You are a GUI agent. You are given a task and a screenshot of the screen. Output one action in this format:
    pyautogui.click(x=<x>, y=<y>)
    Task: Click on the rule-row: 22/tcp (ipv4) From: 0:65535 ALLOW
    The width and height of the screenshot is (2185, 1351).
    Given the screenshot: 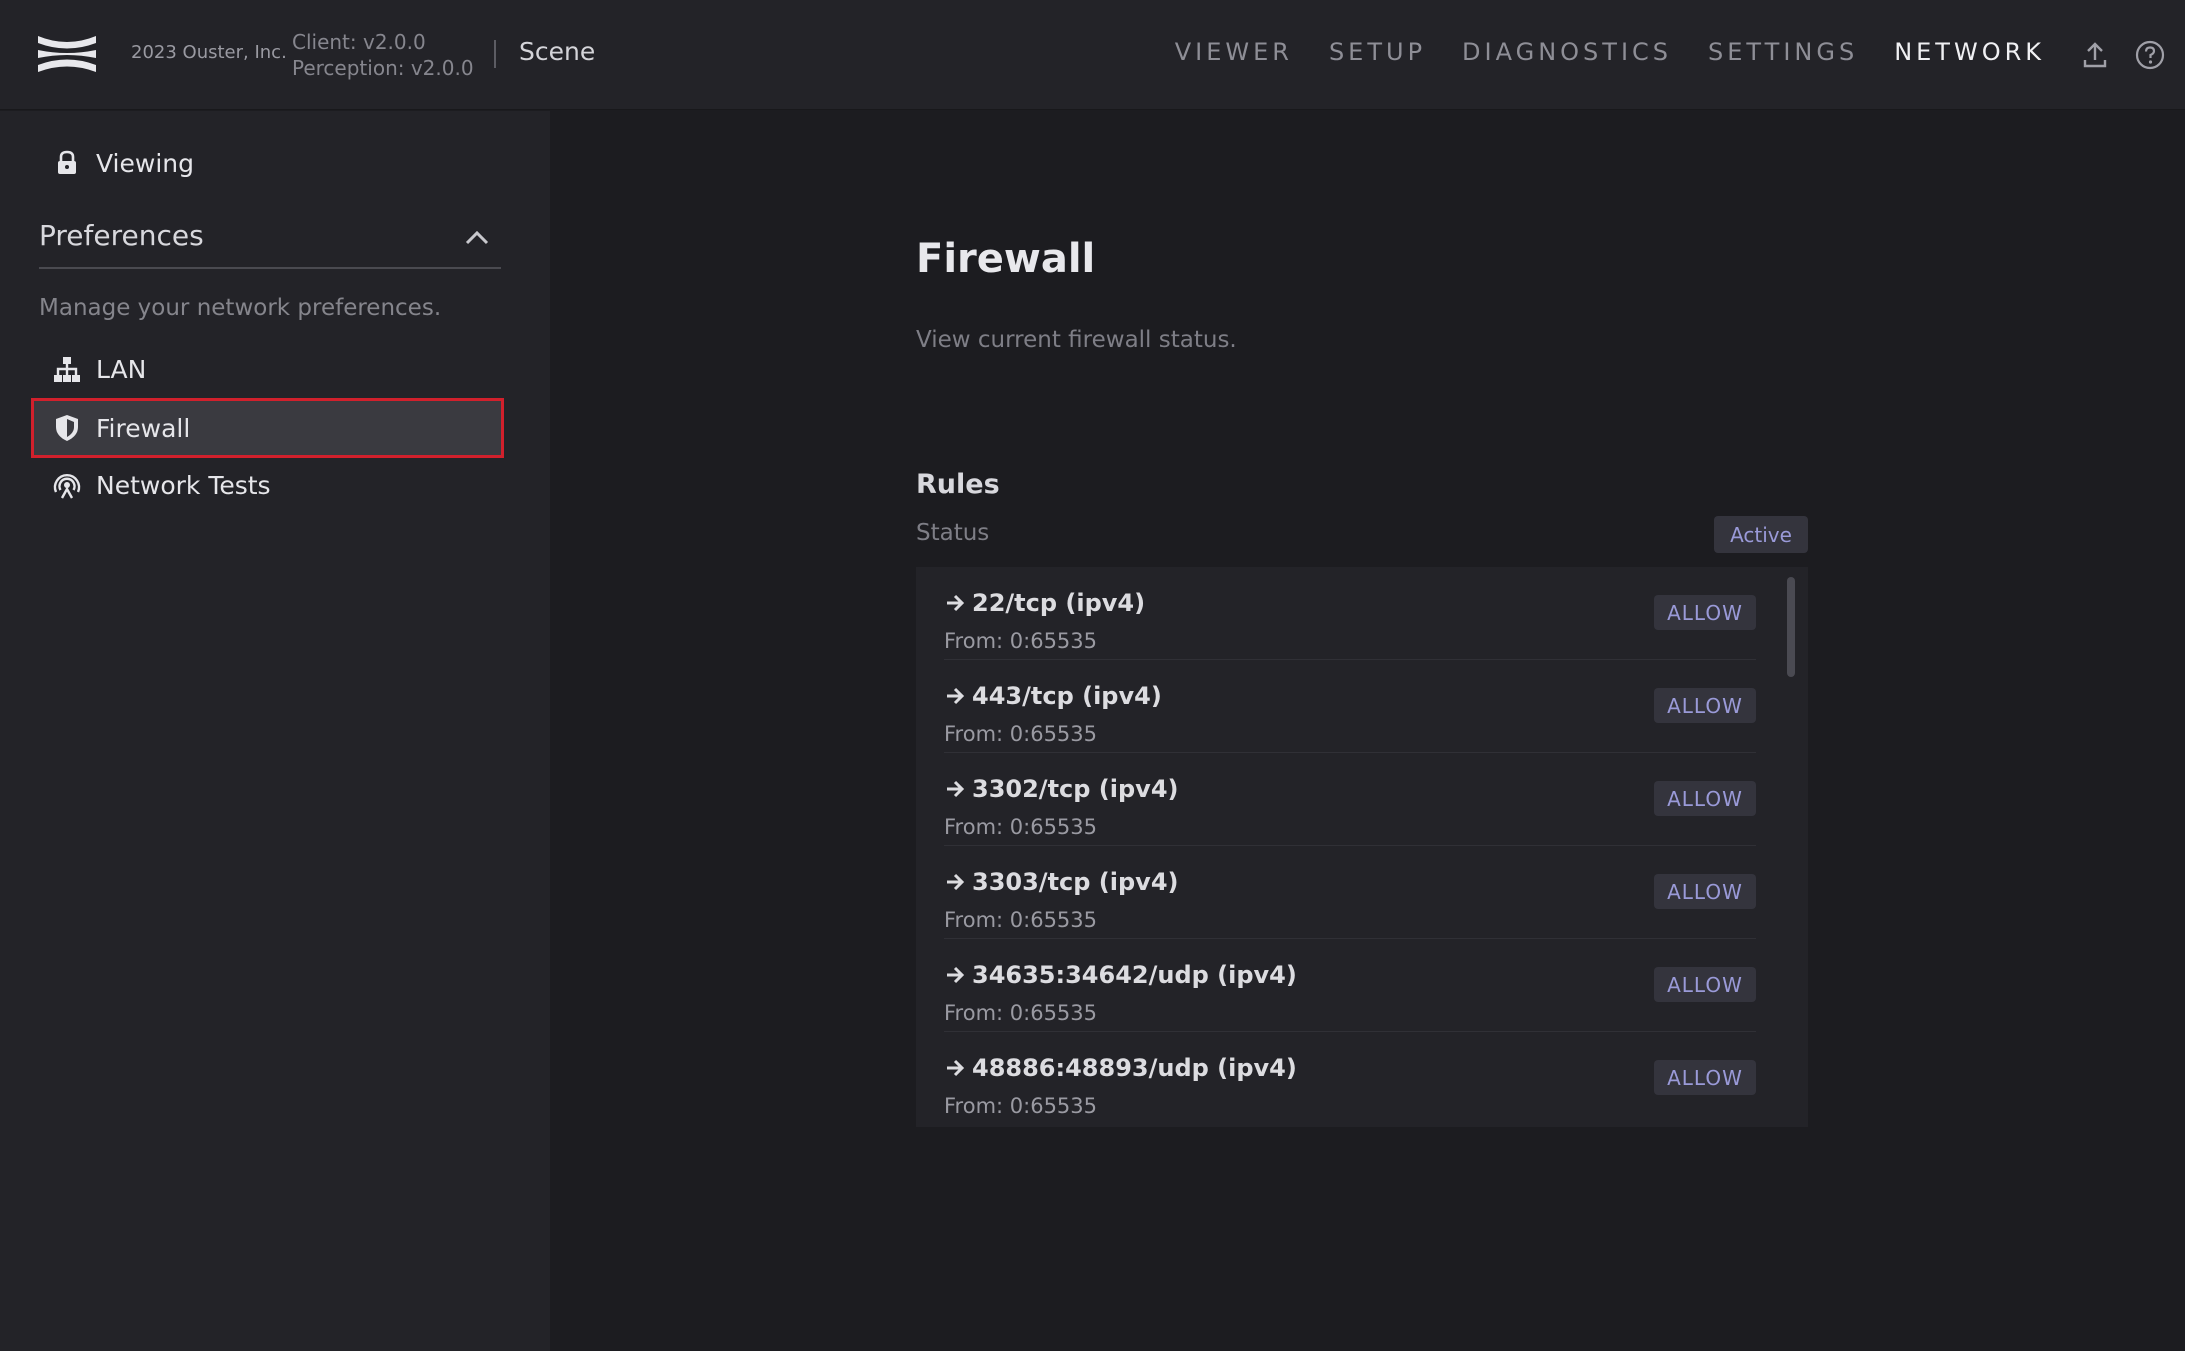 What is the action you would take?
    pyautogui.click(x=1350, y=613)
    